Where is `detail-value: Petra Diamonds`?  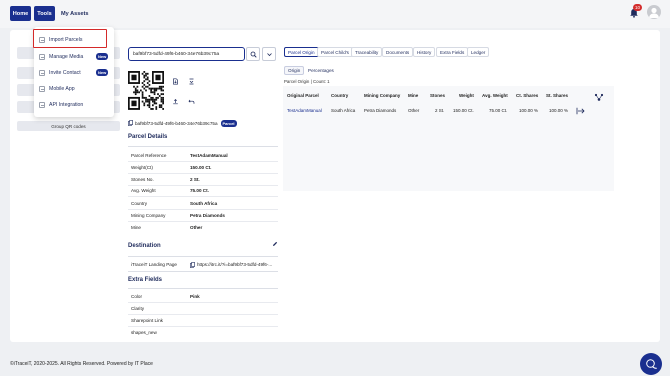 detail-value: Petra Diamonds is located at coordinates (207, 215).